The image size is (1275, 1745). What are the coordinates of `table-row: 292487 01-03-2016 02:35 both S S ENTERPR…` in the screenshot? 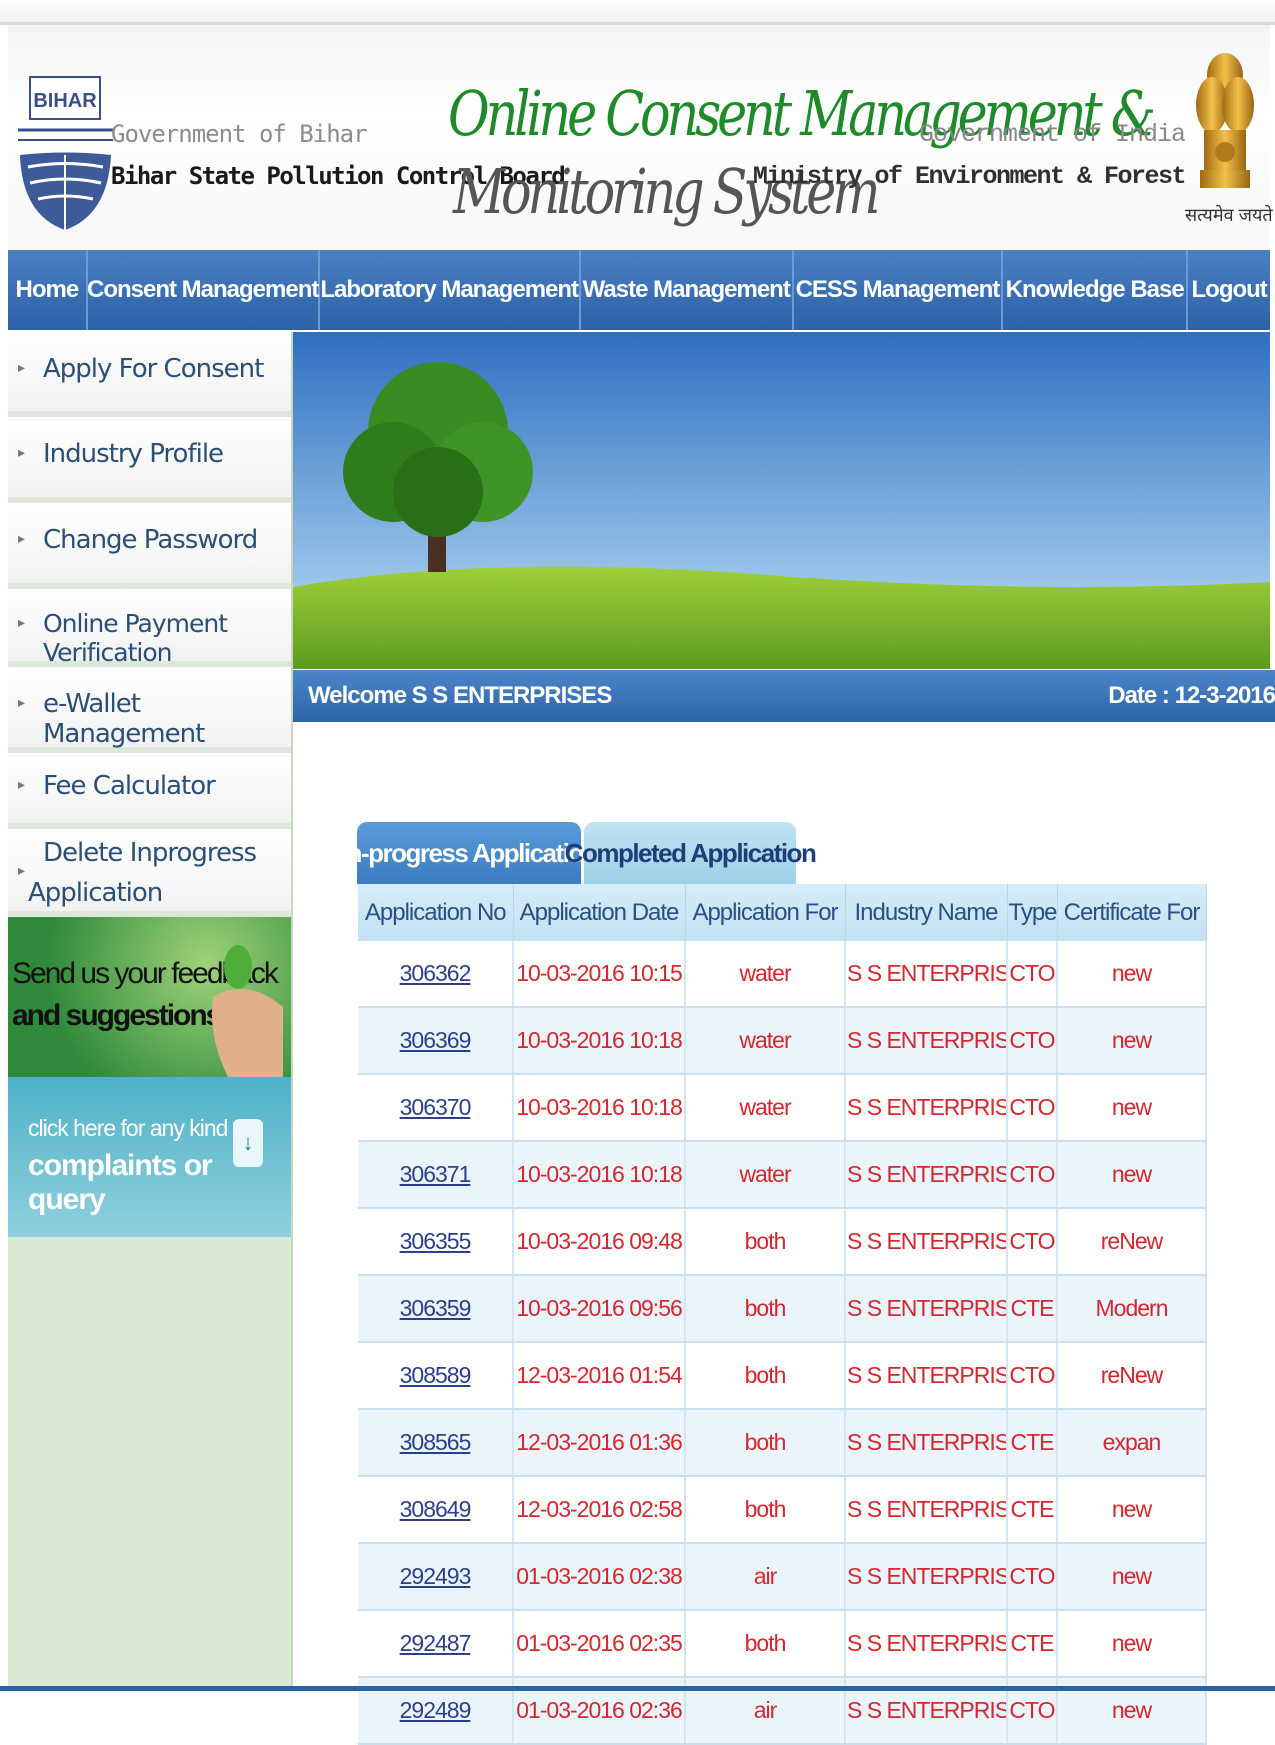 It's located at (782, 1644).